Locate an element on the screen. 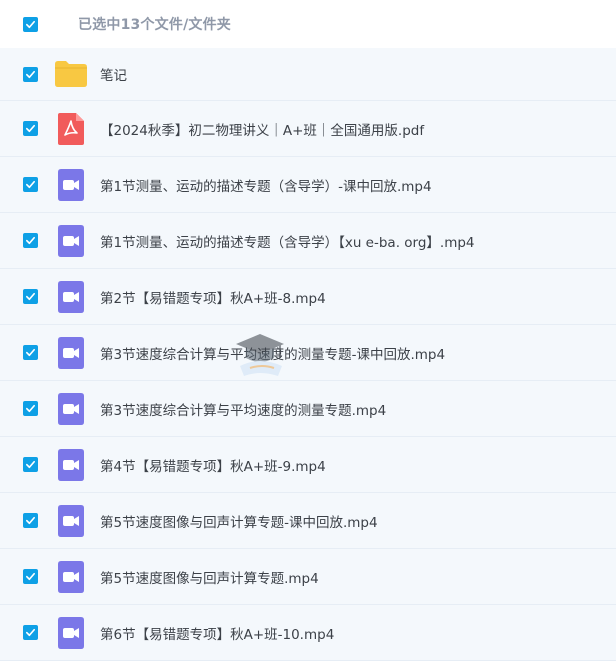 Image resolution: width=616 pixels, height=663 pixels. file-name: 第3节速度综合计算与平均速度的测量专题-课中回放.mp4 is located at coordinates (272, 353).